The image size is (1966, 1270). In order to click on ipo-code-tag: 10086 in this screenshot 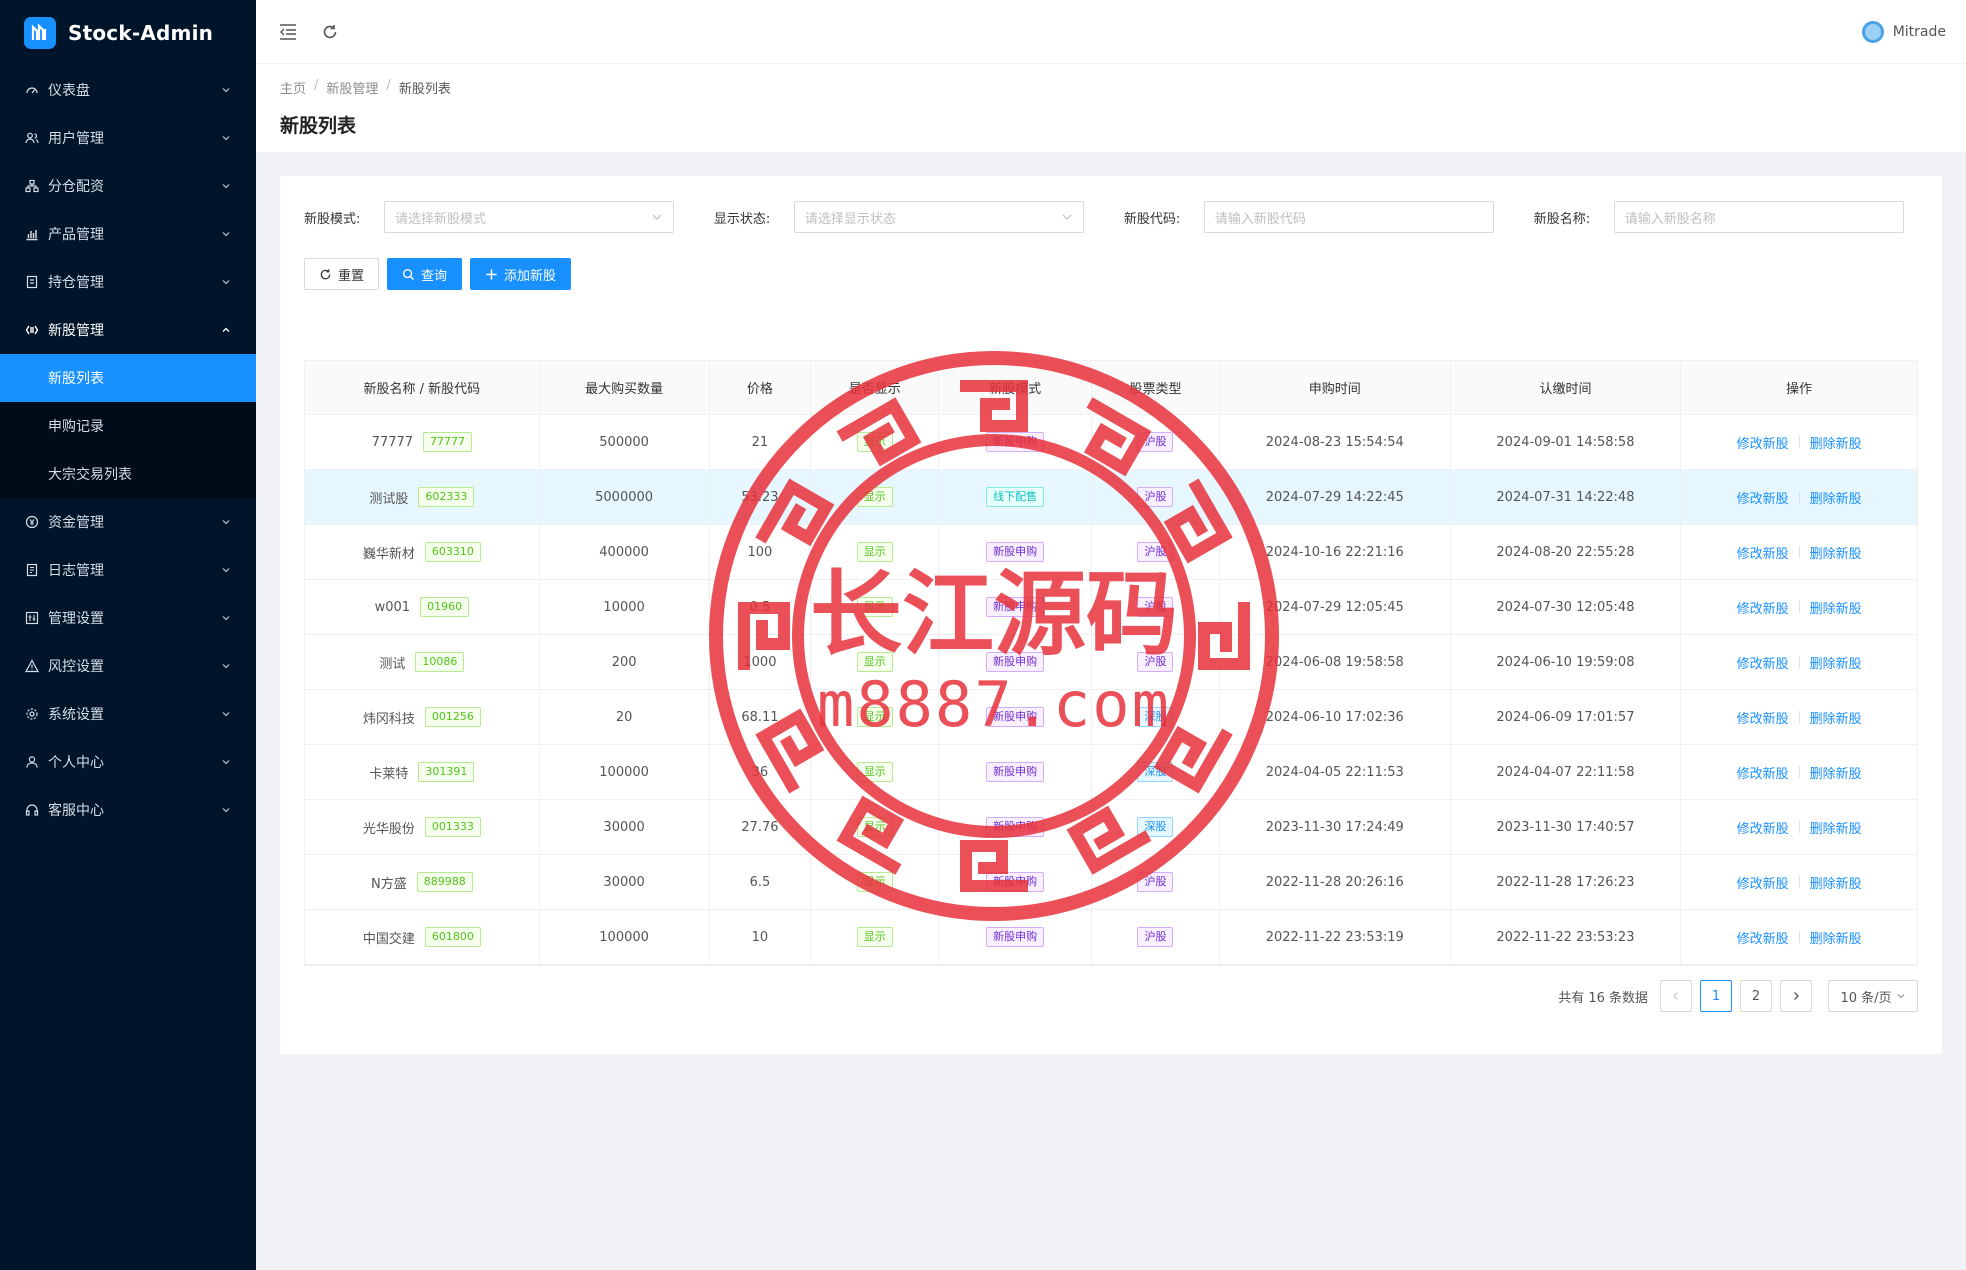, I will do `click(440, 662)`.